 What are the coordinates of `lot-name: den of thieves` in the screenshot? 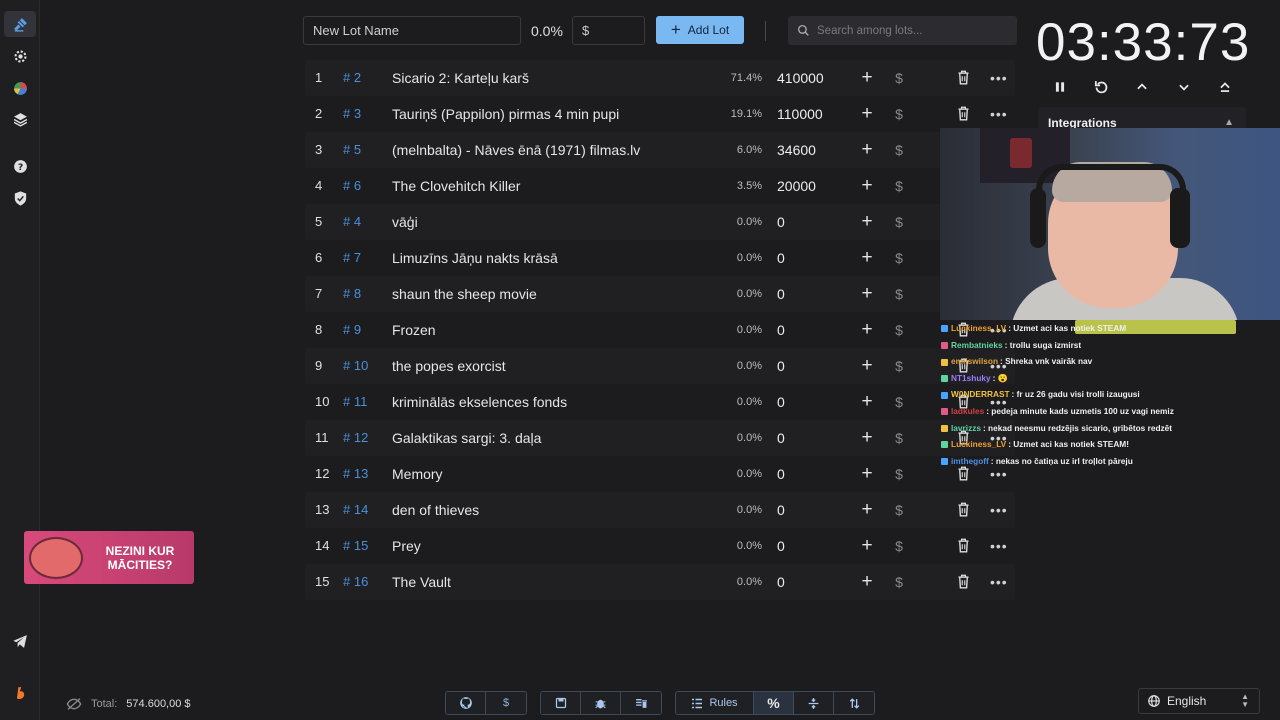 It's located at (435, 510).